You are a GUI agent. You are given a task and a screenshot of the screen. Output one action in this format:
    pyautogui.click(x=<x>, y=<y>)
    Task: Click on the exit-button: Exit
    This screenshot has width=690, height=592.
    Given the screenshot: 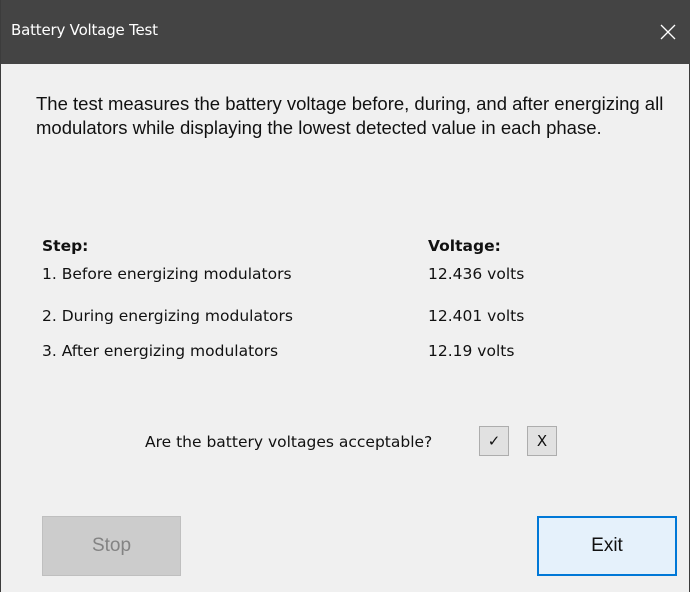 What is the action you would take?
    pyautogui.click(x=607, y=546)
    